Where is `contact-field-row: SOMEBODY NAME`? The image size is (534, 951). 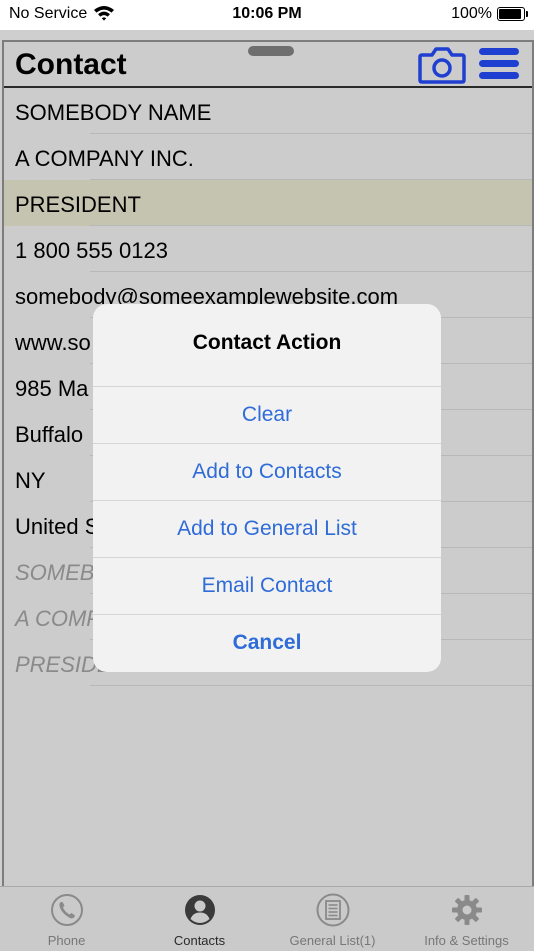
contact-field-row: SOMEBODY NAME is located at coordinates (268, 111).